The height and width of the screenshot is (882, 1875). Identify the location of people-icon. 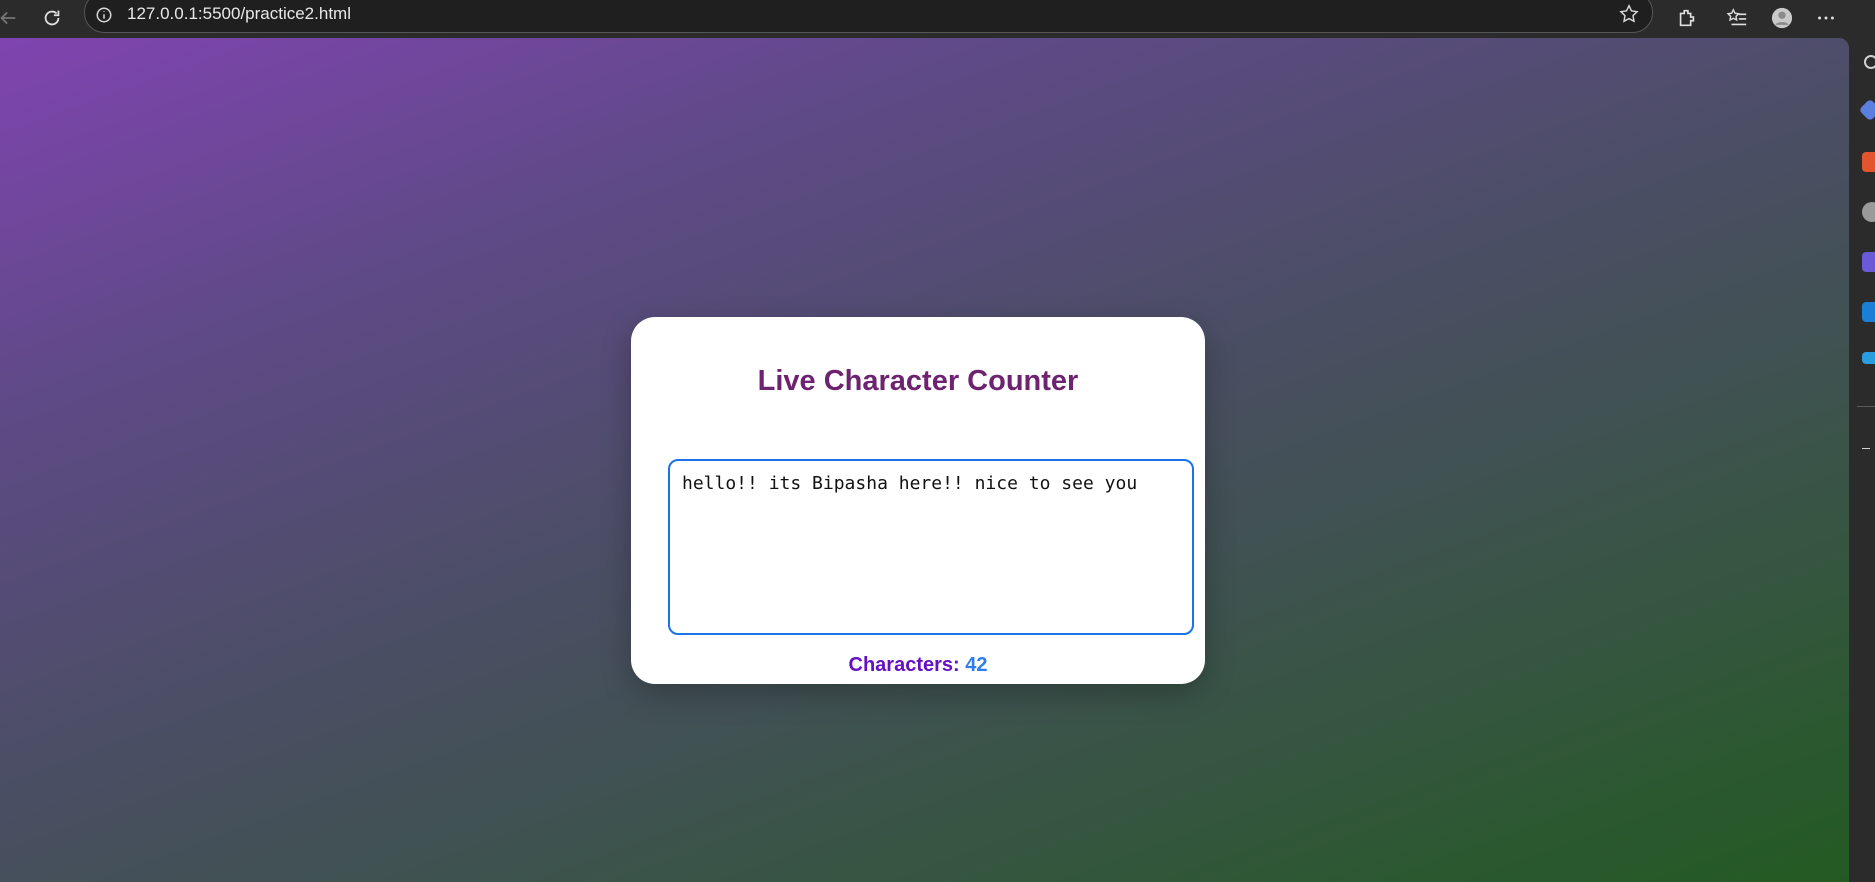
(1868, 212).